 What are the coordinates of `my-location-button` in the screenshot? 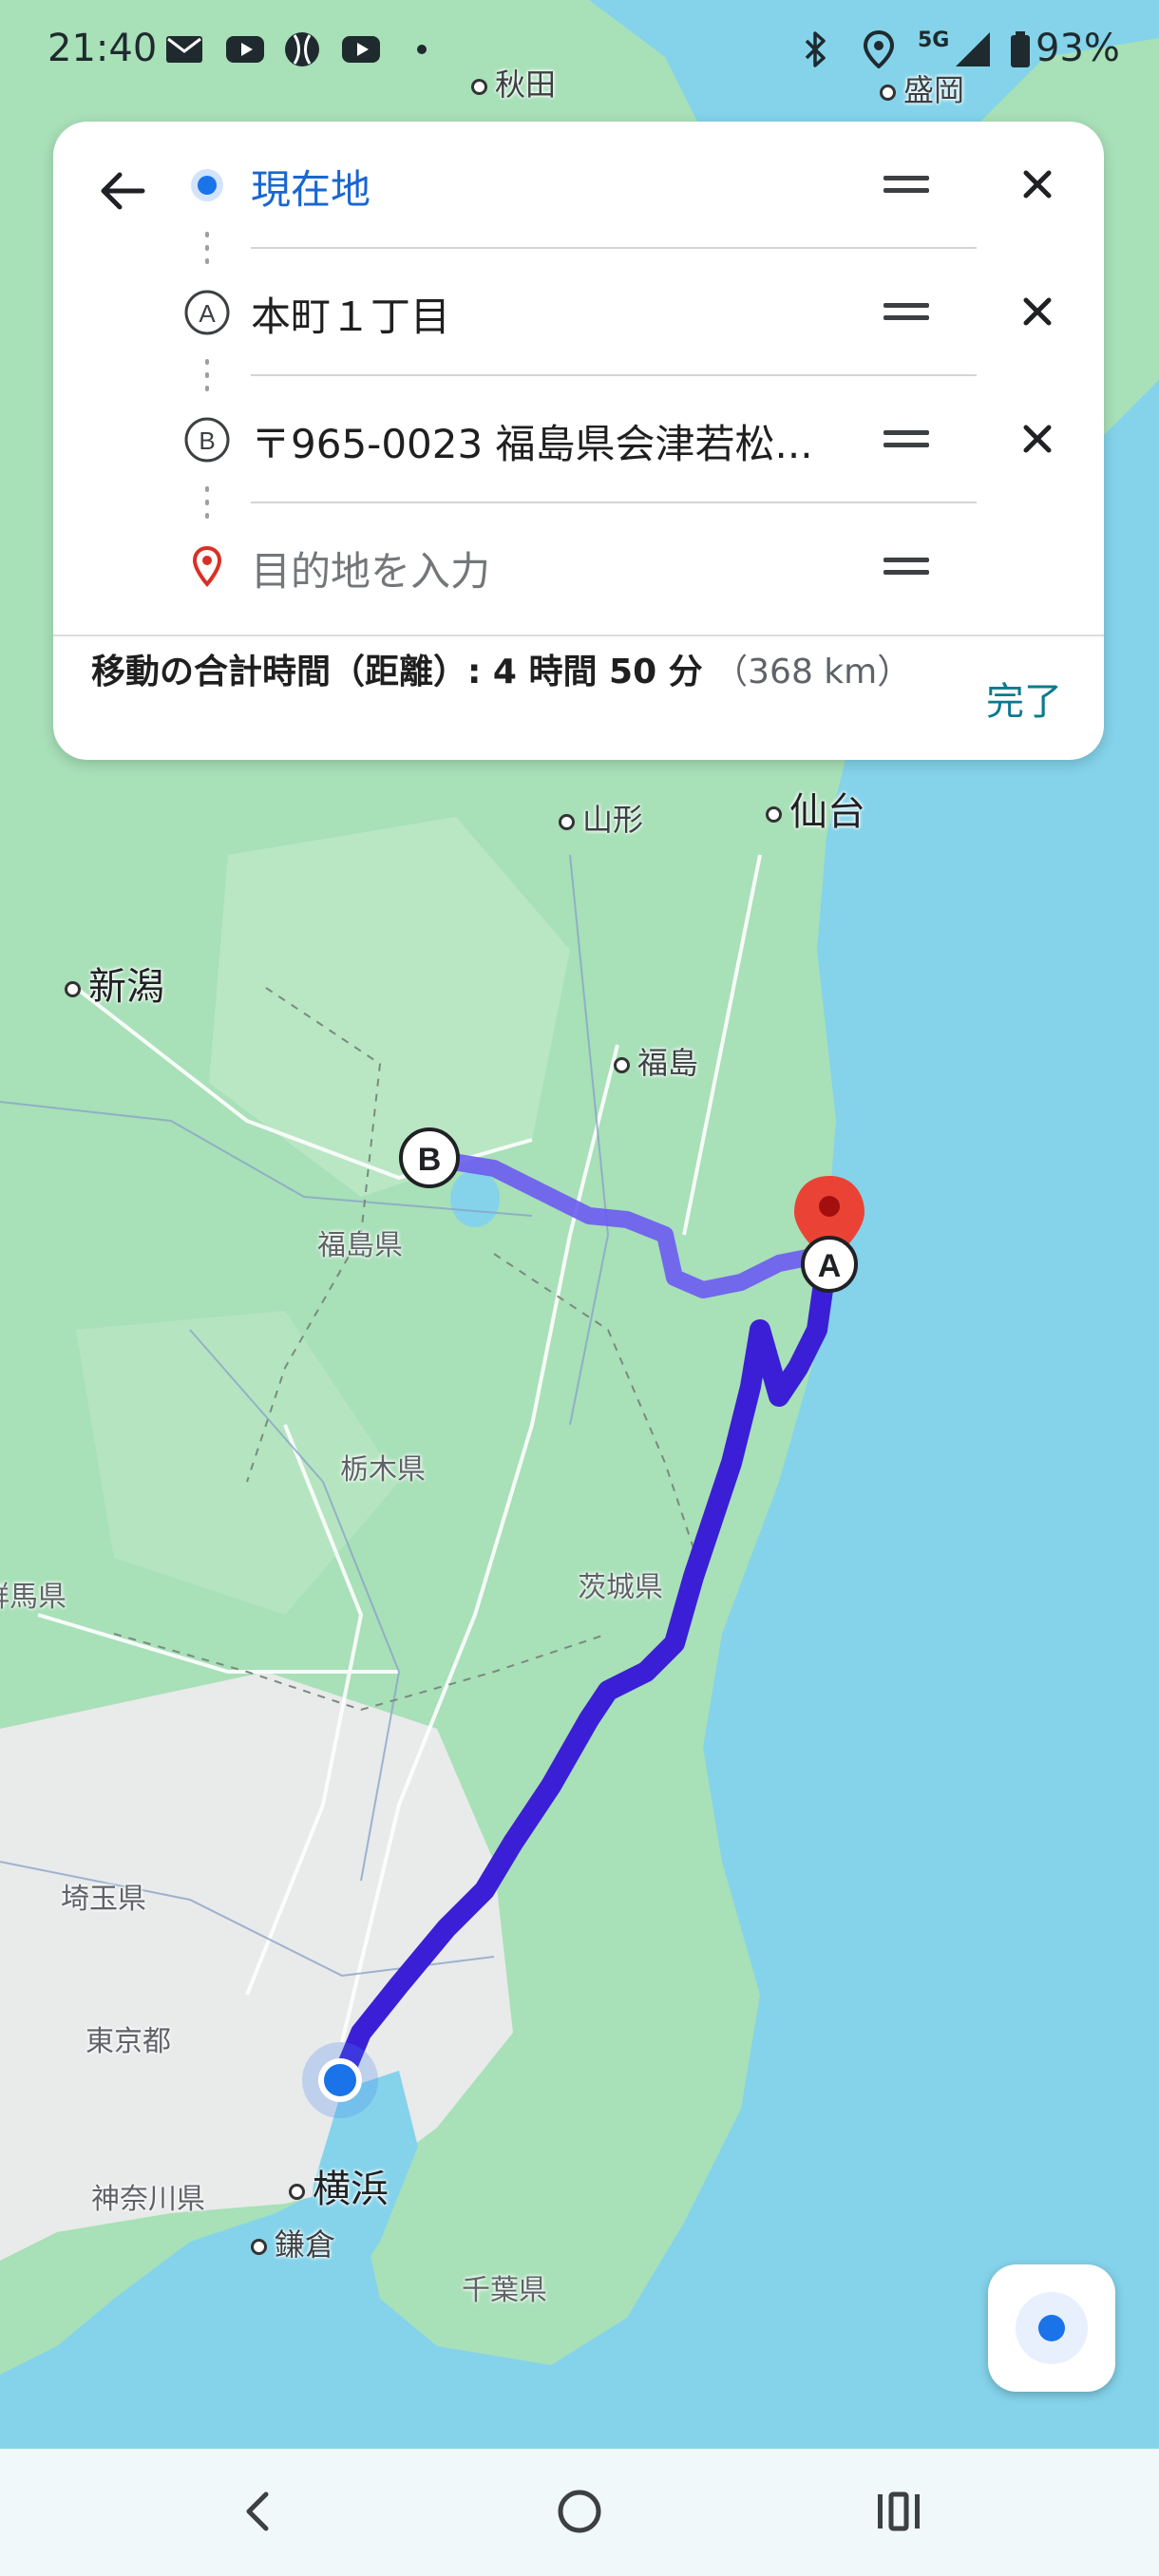 It's located at (1051, 2328).